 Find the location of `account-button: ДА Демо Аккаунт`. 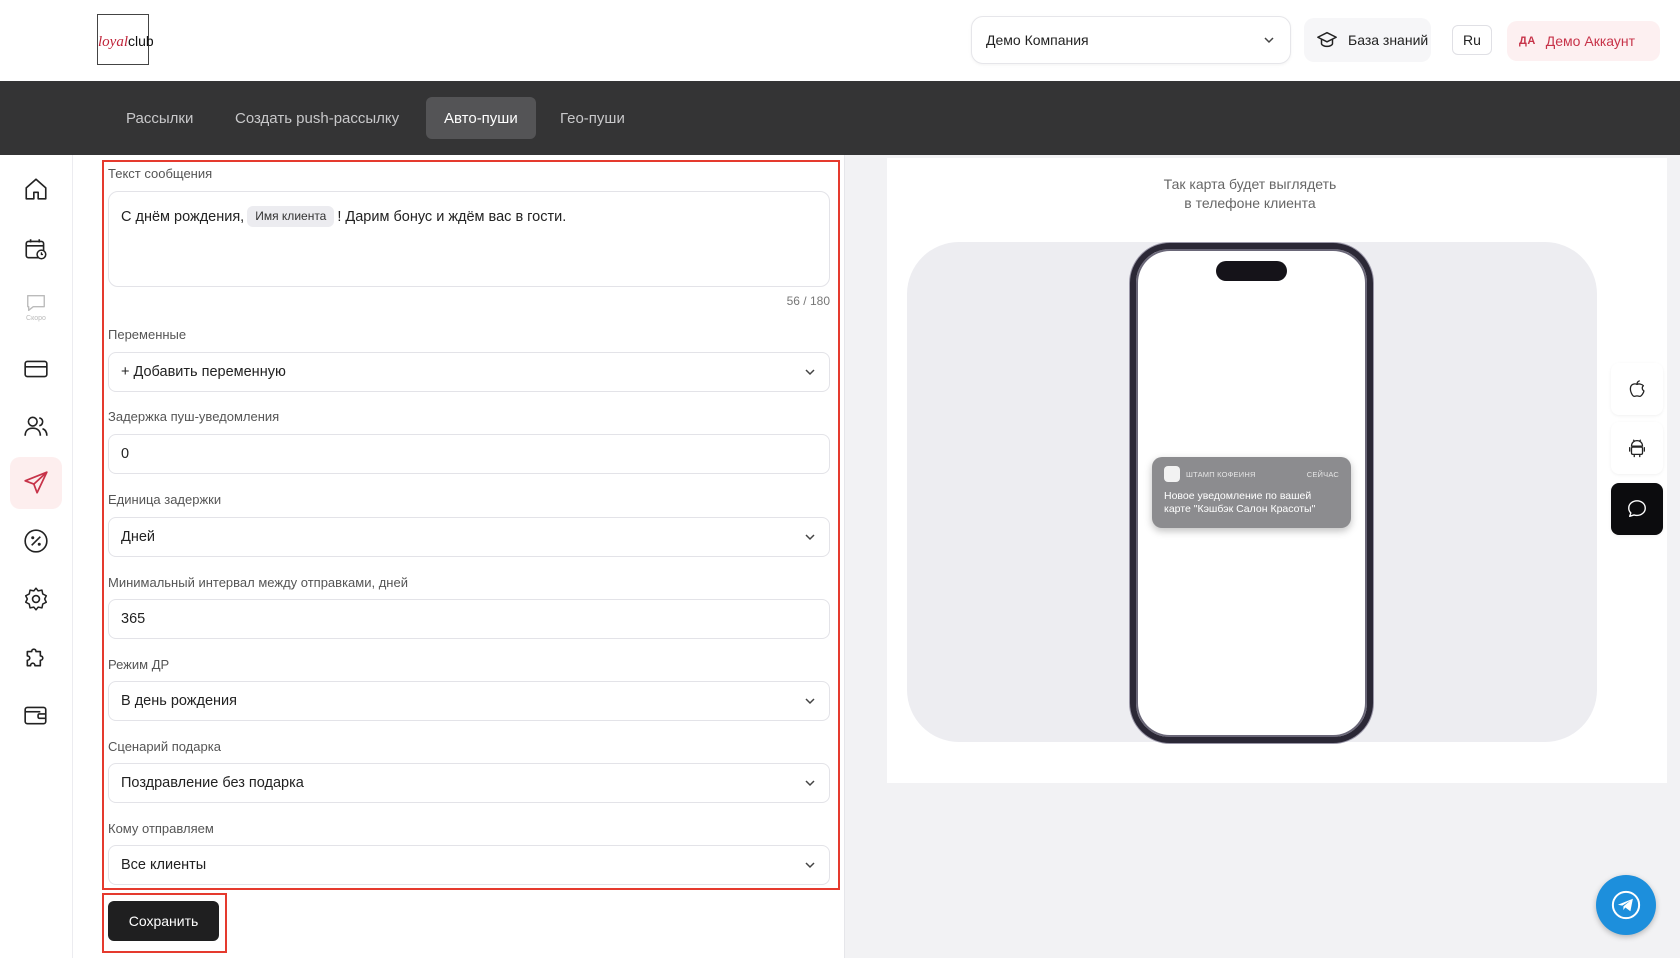

account-button: ДА Демо Аккаунт is located at coordinates (1583, 41).